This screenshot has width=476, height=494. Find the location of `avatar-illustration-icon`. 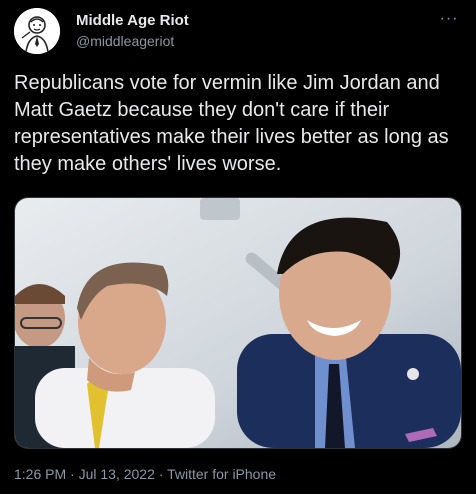

avatar-illustration-icon is located at coordinates (37, 31).